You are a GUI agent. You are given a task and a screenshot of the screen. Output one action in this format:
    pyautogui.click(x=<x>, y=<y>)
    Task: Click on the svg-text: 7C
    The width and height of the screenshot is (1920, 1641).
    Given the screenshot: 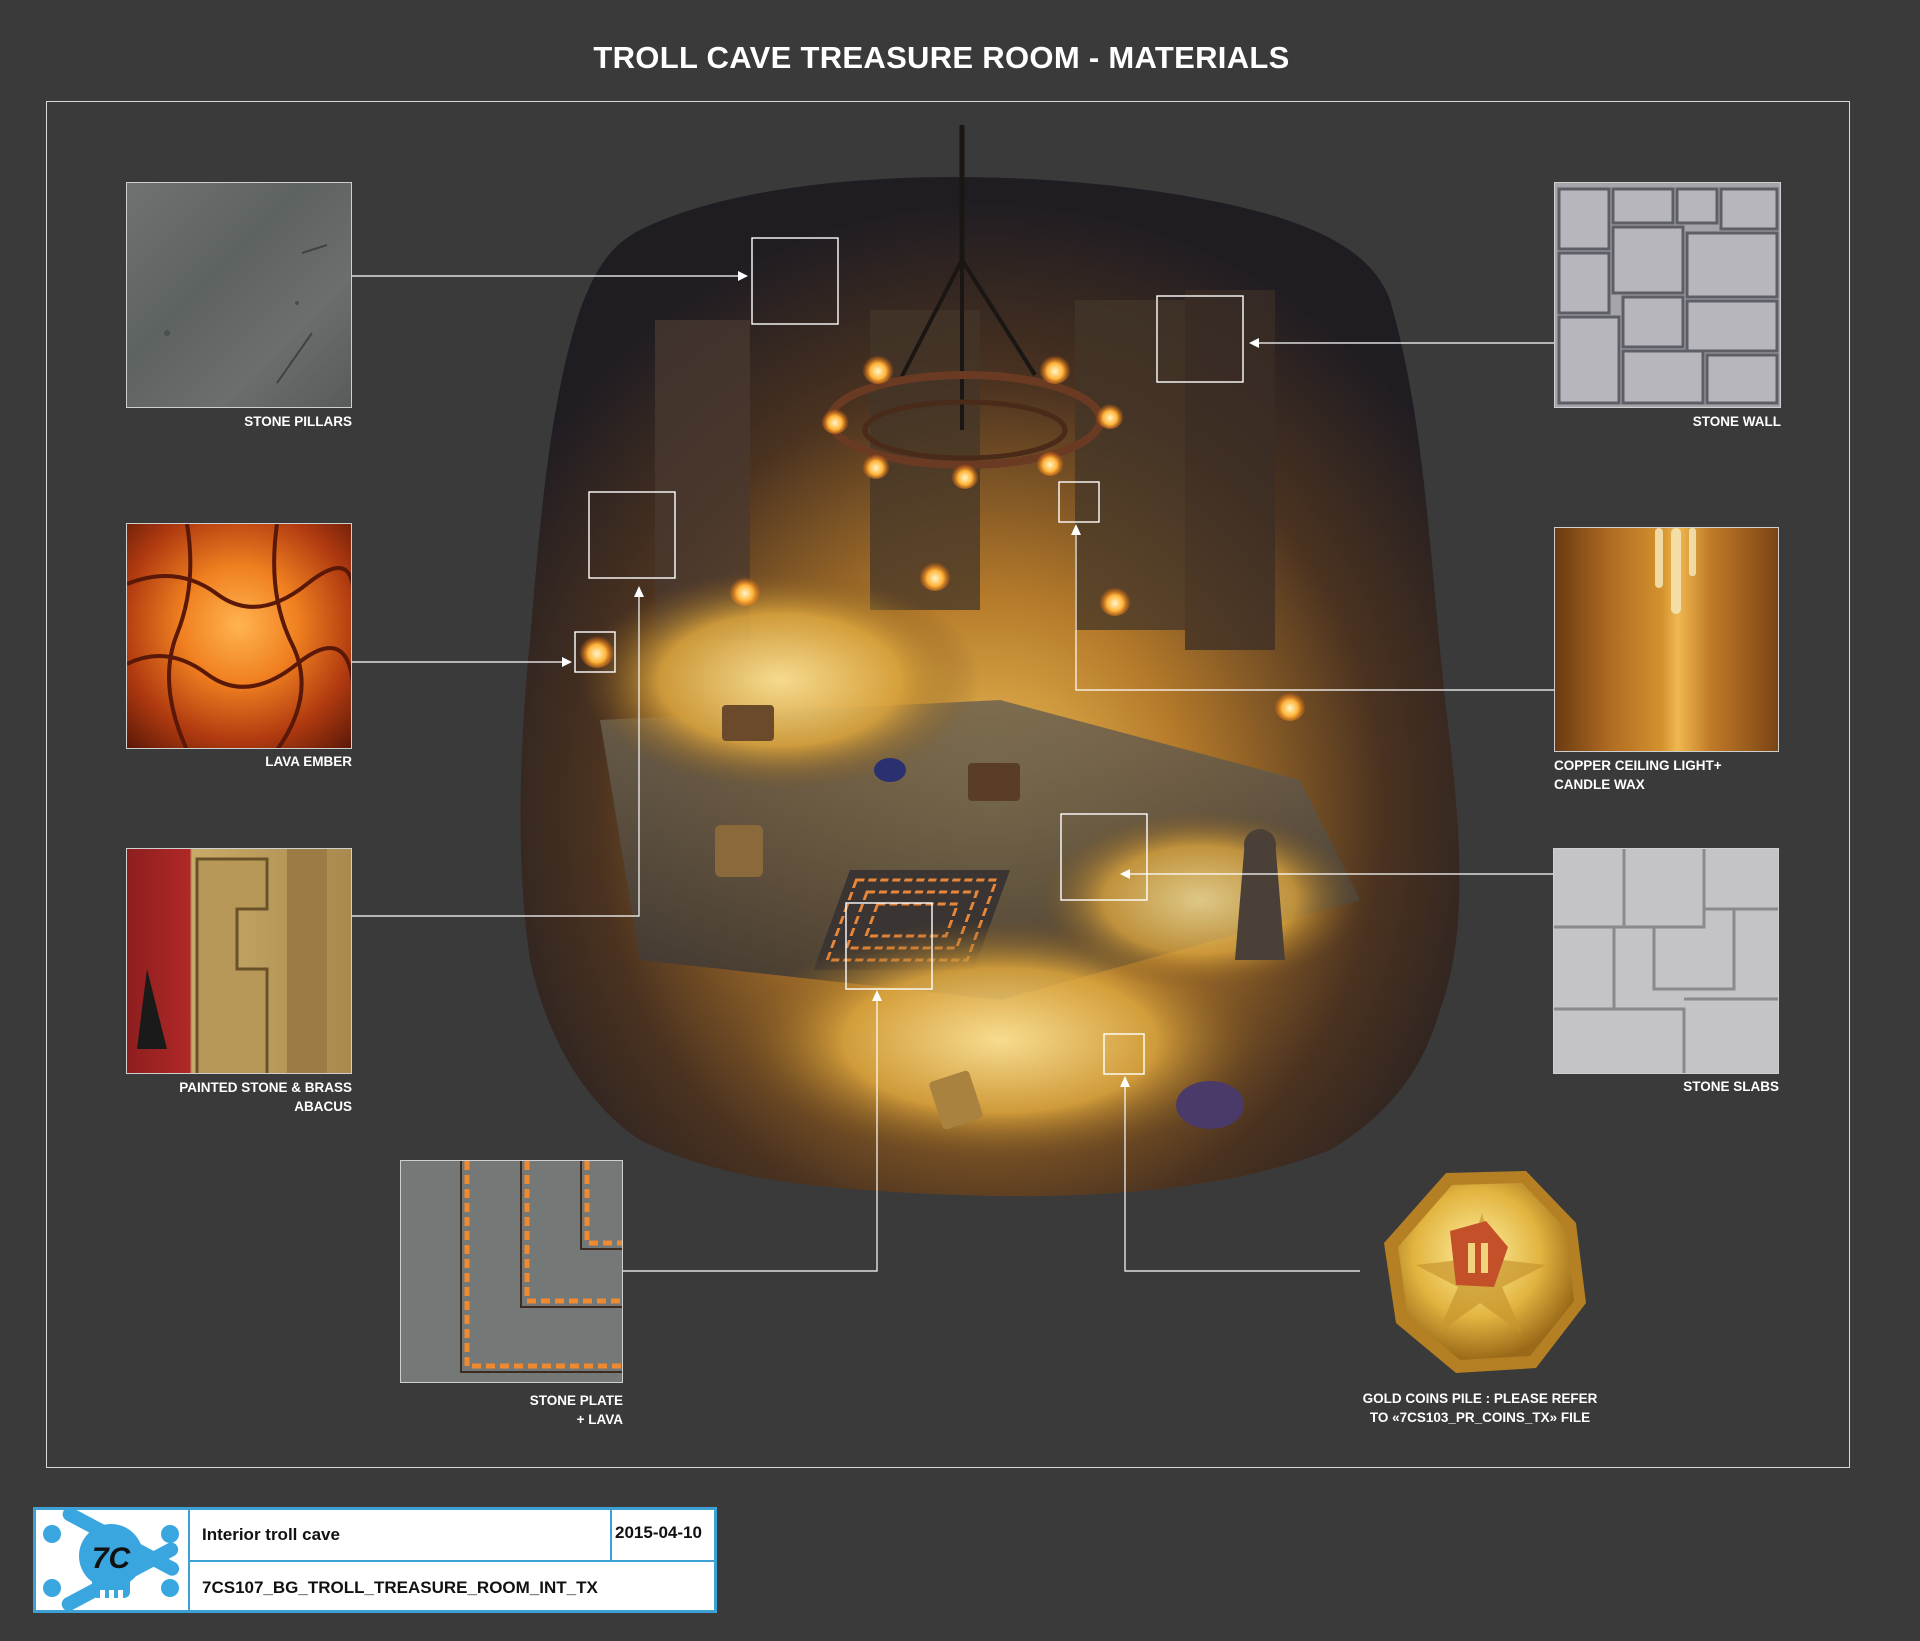 What is the action you would take?
    pyautogui.click(x=112, y=1558)
    